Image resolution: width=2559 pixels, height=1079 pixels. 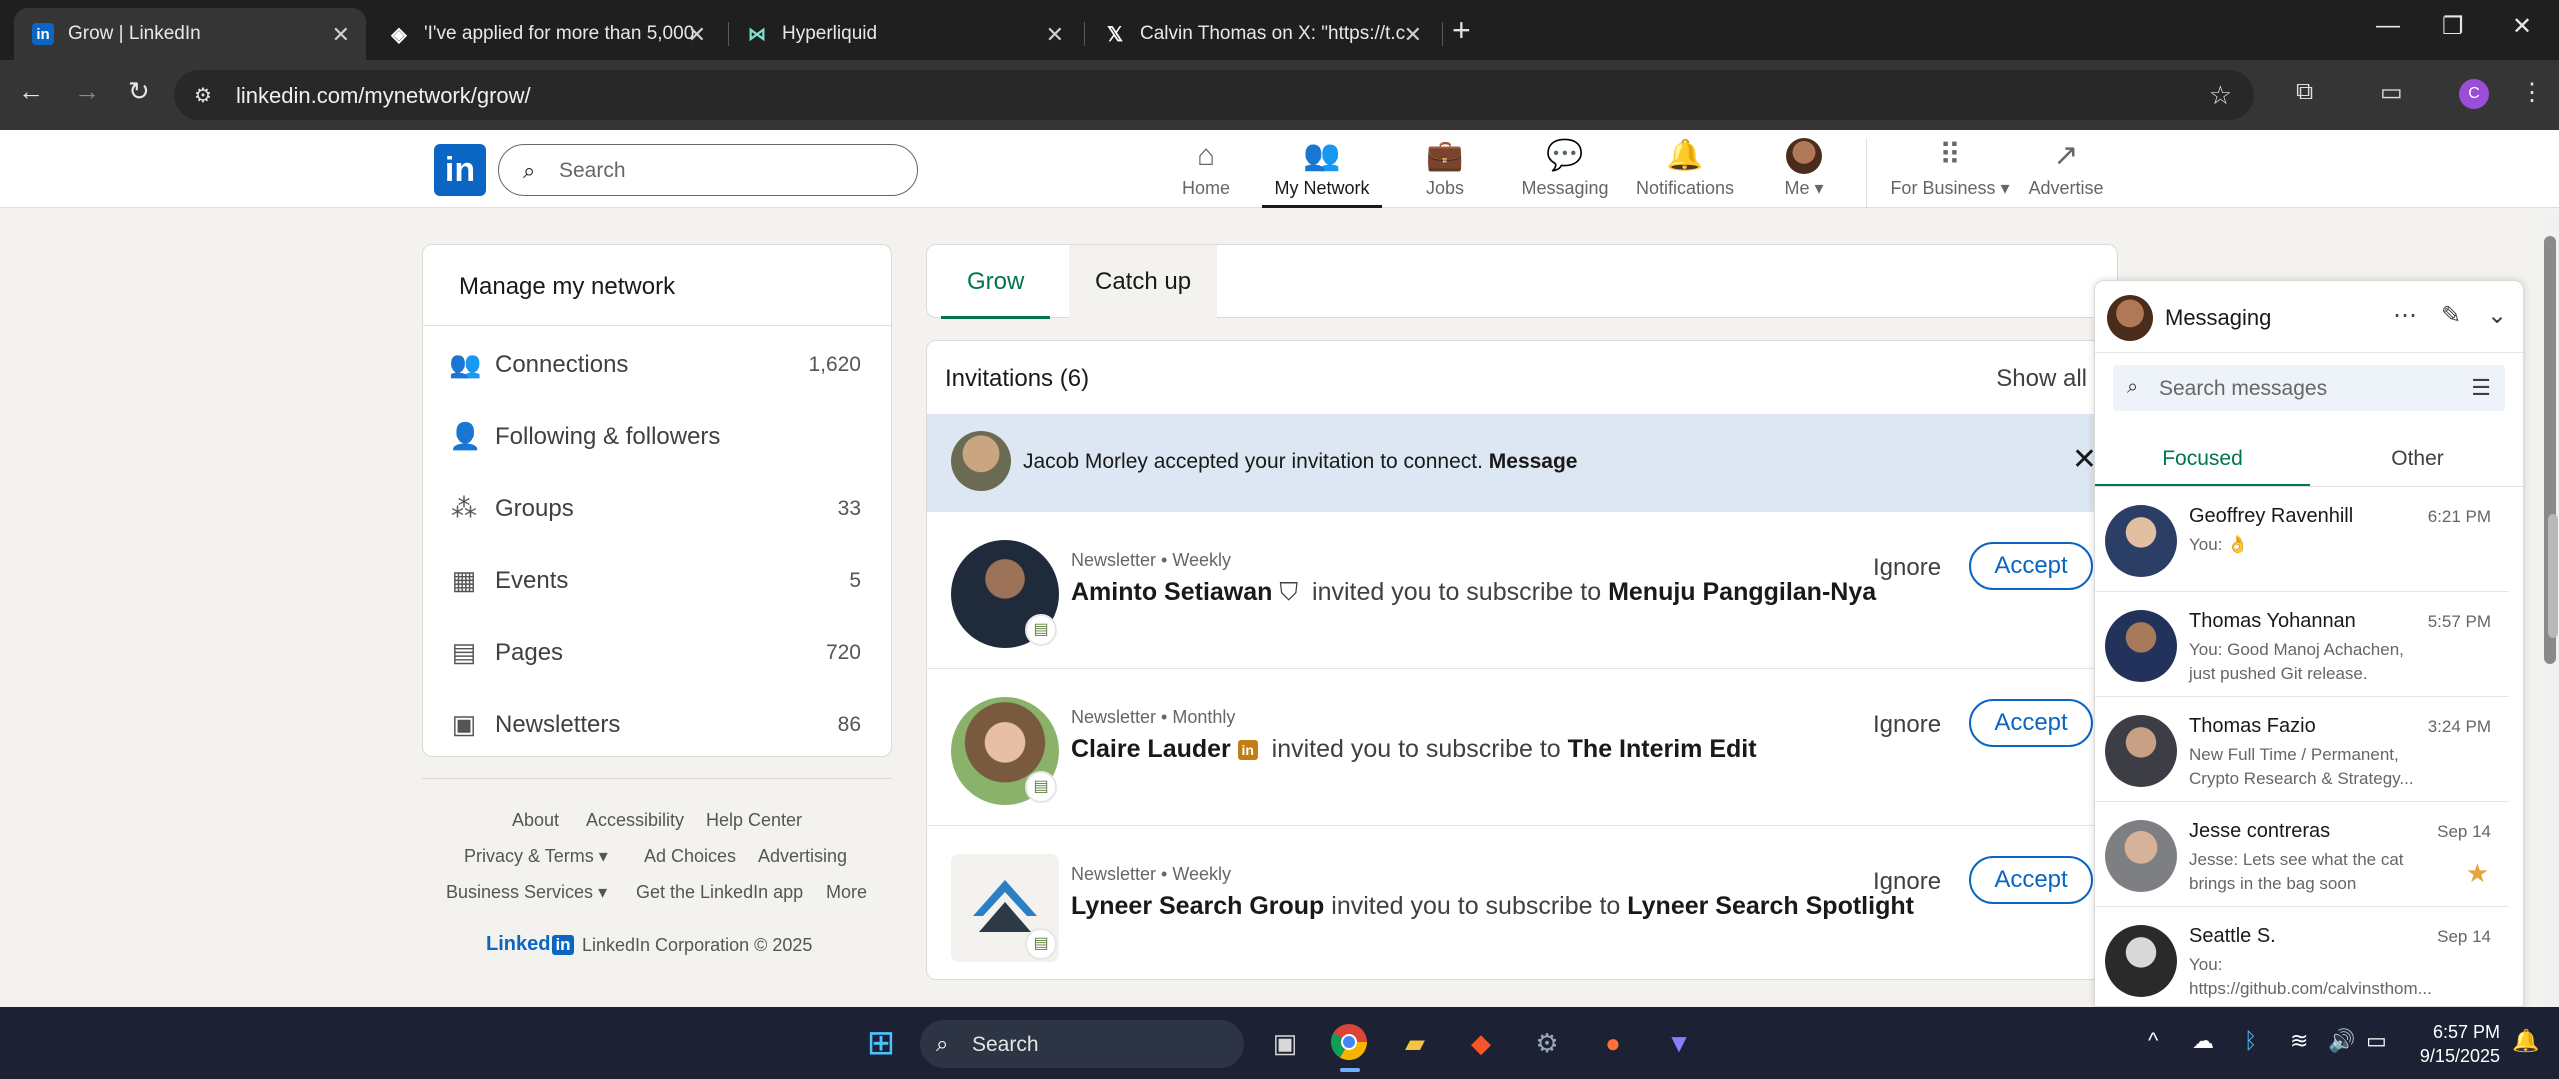 What do you see at coordinates (1197, 906) in the screenshot?
I see `inviter-name: Lyneer Search Group` at bounding box center [1197, 906].